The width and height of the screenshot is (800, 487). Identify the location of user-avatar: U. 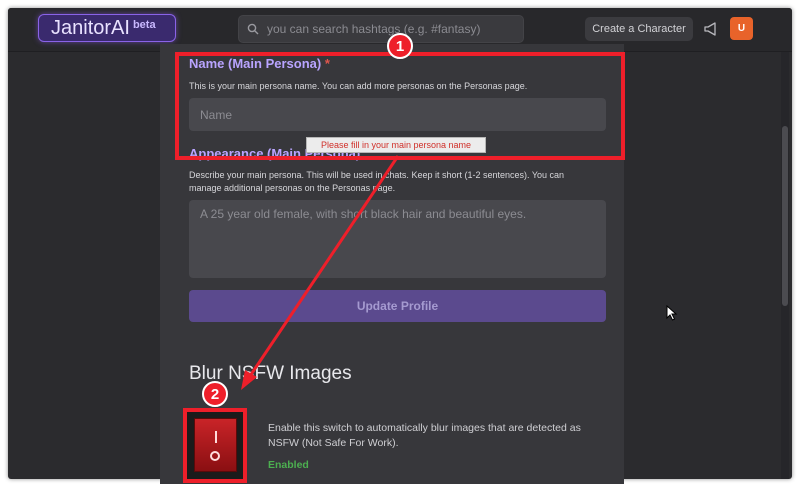
(741, 28).